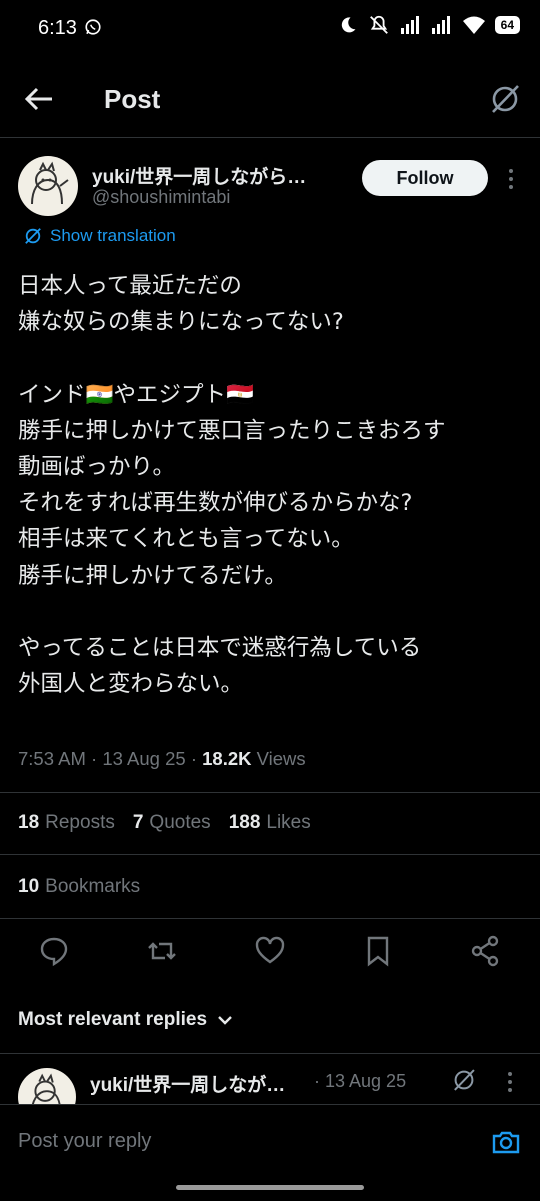 This screenshot has width=540, height=1201. What do you see at coordinates (39, 99) in the screenshot?
I see `back-arrow-icon` at bounding box center [39, 99].